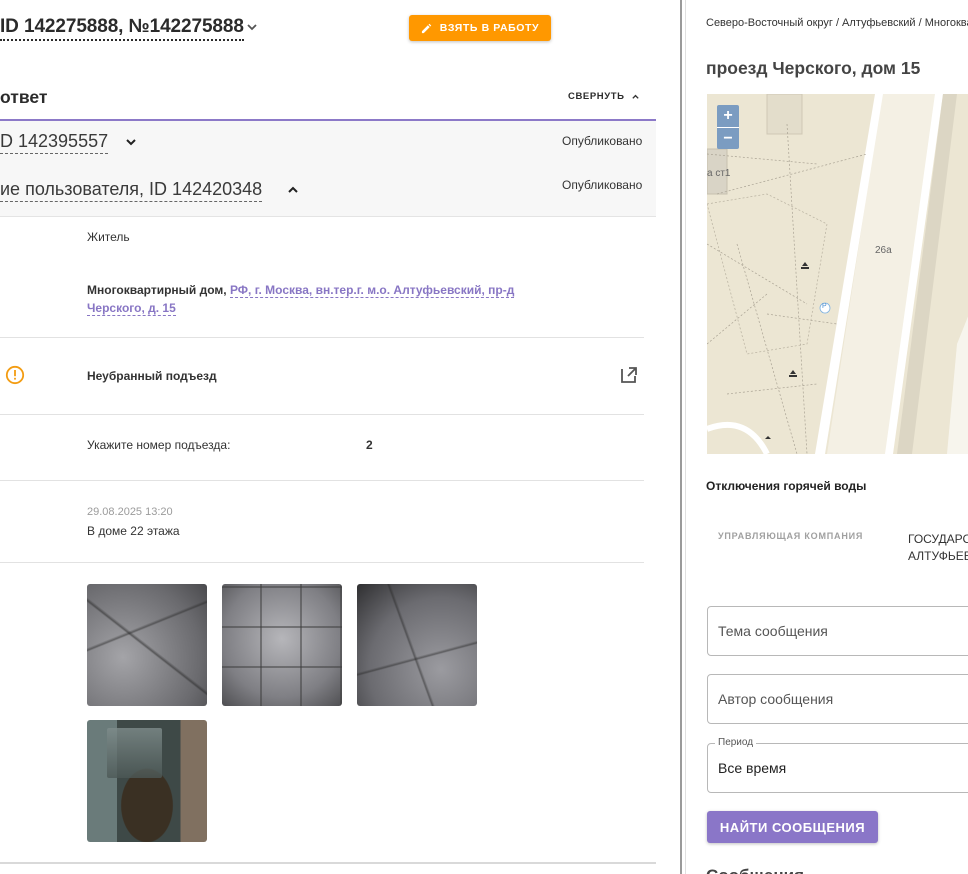  What do you see at coordinates (24, 97) in the screenshot?
I see `answer-section-title: ответ` at bounding box center [24, 97].